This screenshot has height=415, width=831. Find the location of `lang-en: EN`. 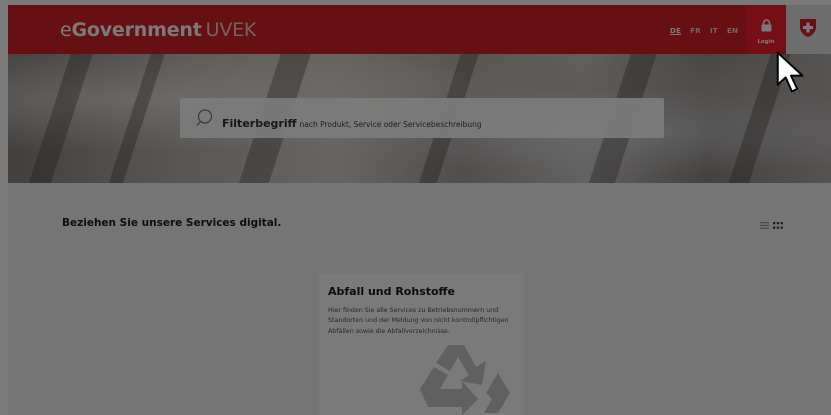

lang-en: EN is located at coordinates (732, 31).